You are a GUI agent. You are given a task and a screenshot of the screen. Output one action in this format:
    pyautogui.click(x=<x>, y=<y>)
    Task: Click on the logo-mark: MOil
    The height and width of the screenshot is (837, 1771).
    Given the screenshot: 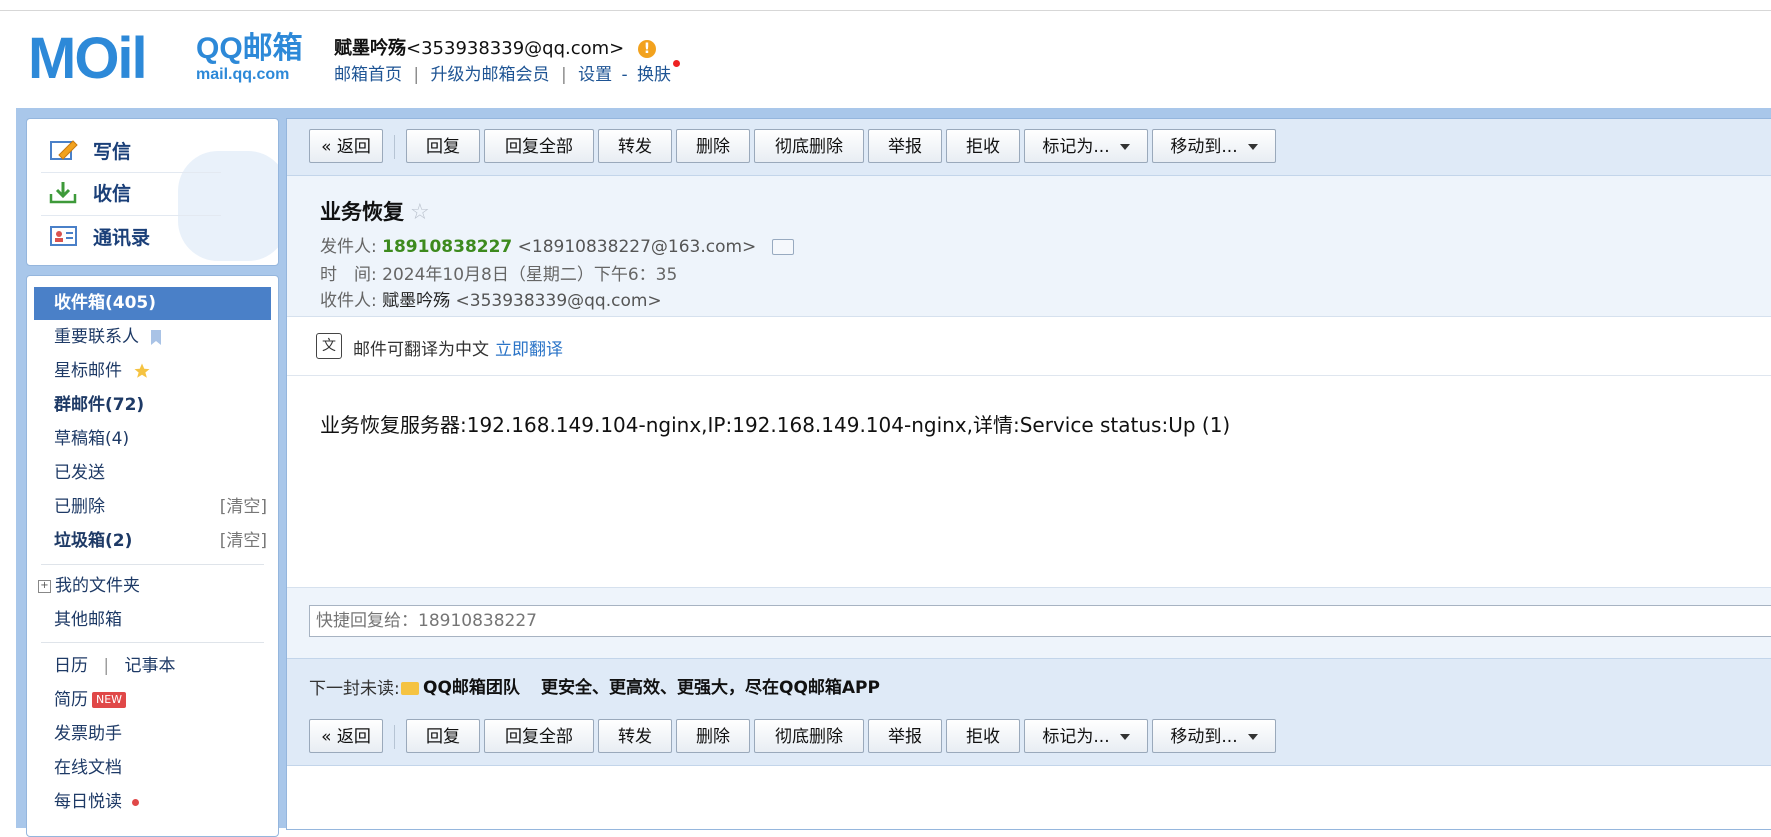 What is the action you would take?
    pyautogui.click(x=88, y=58)
    